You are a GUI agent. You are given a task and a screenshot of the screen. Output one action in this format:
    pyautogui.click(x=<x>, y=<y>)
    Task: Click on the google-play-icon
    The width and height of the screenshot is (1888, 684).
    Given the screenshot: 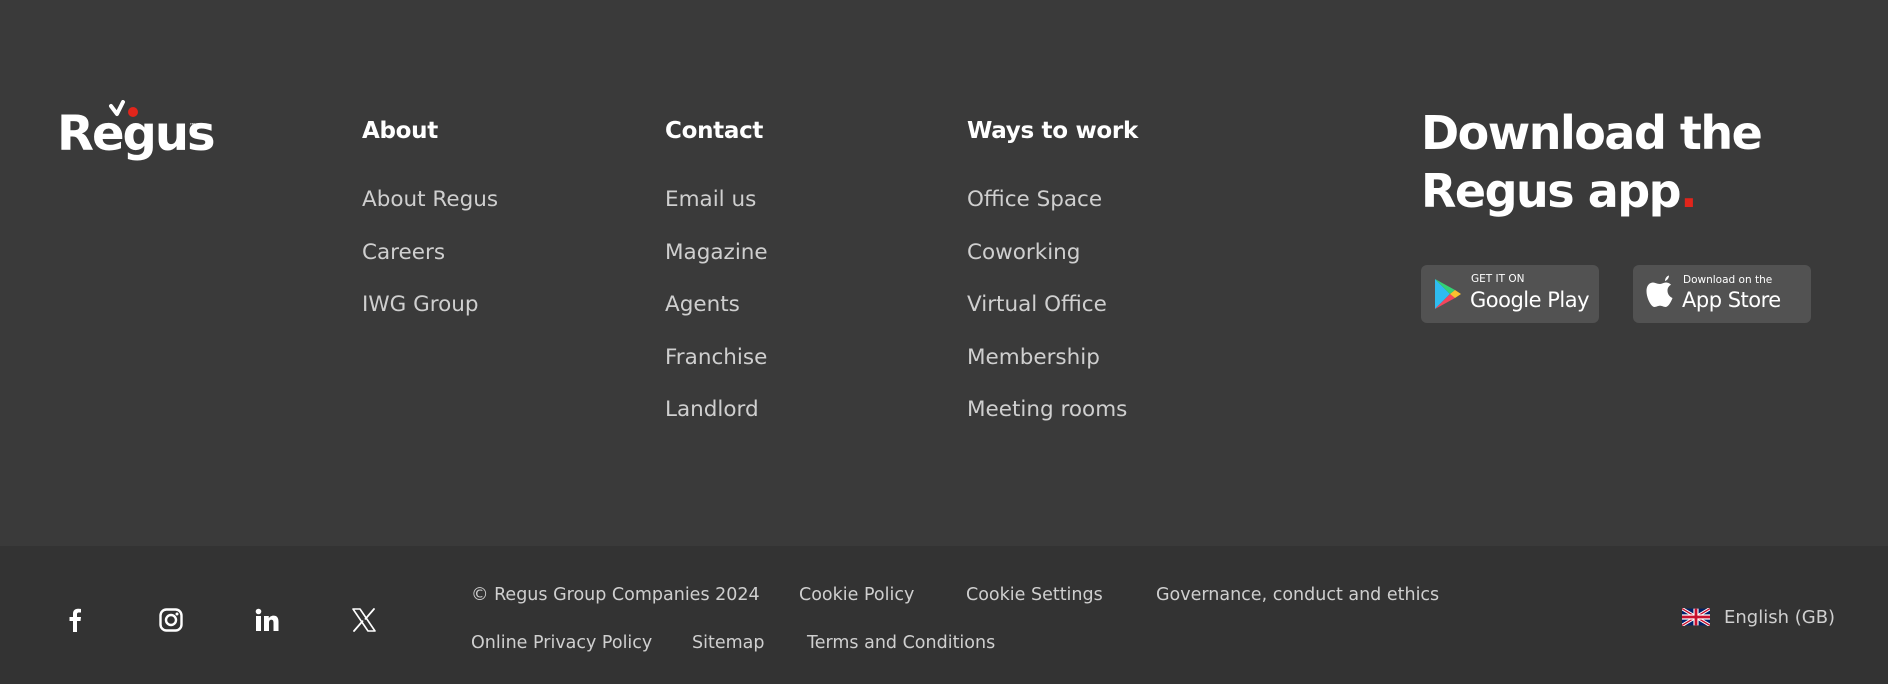 What is the action you would take?
    pyautogui.click(x=1448, y=294)
    